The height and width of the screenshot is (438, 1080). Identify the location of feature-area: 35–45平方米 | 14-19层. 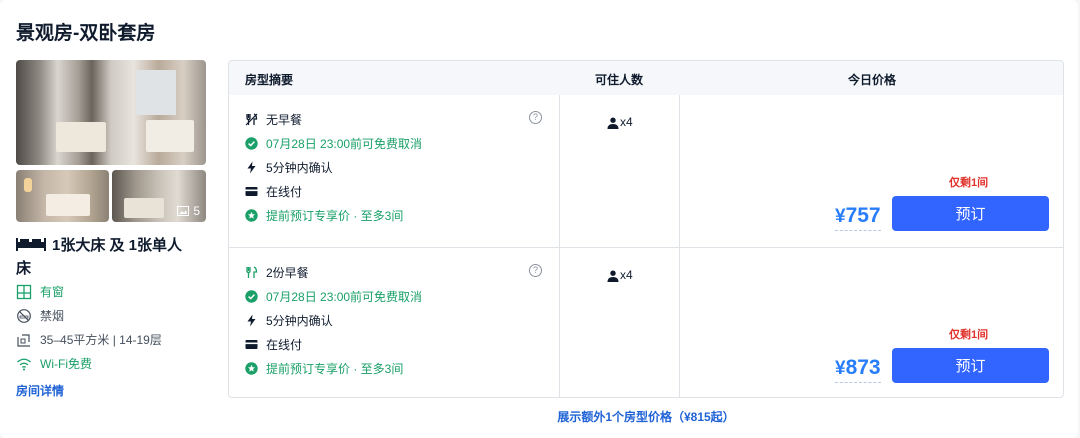
(89, 339).